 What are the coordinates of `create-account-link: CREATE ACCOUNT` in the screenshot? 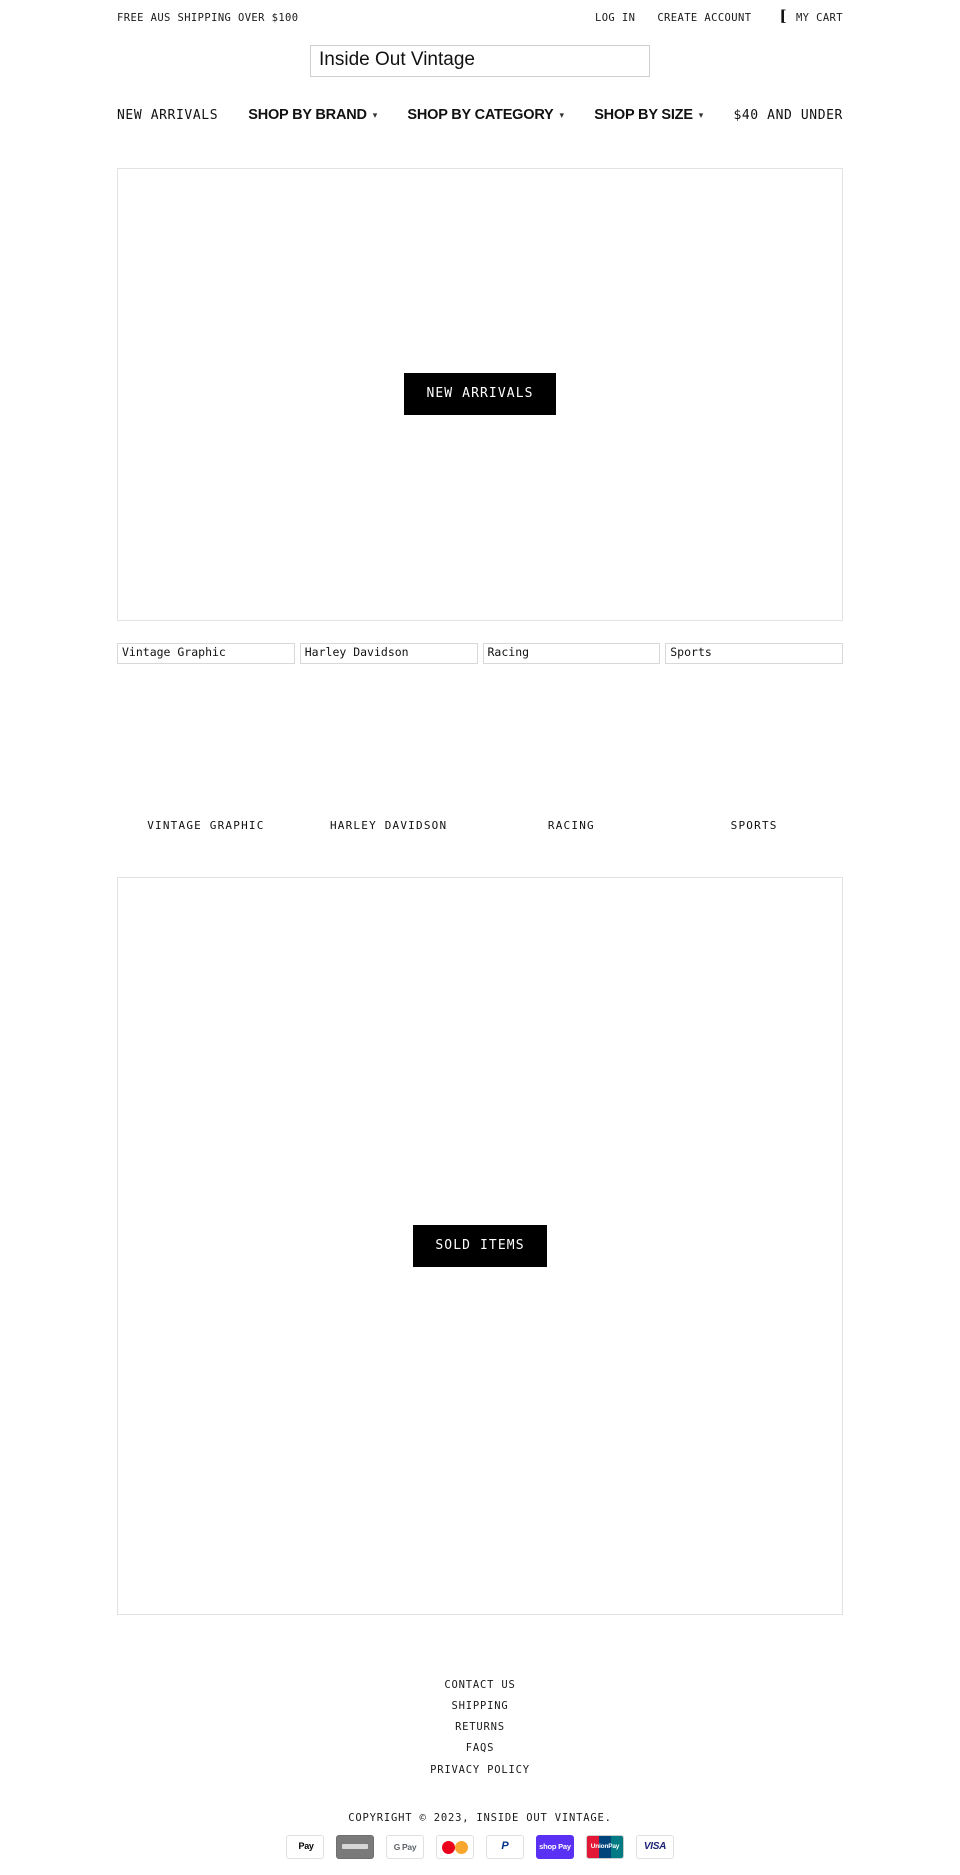 It's located at (704, 18).